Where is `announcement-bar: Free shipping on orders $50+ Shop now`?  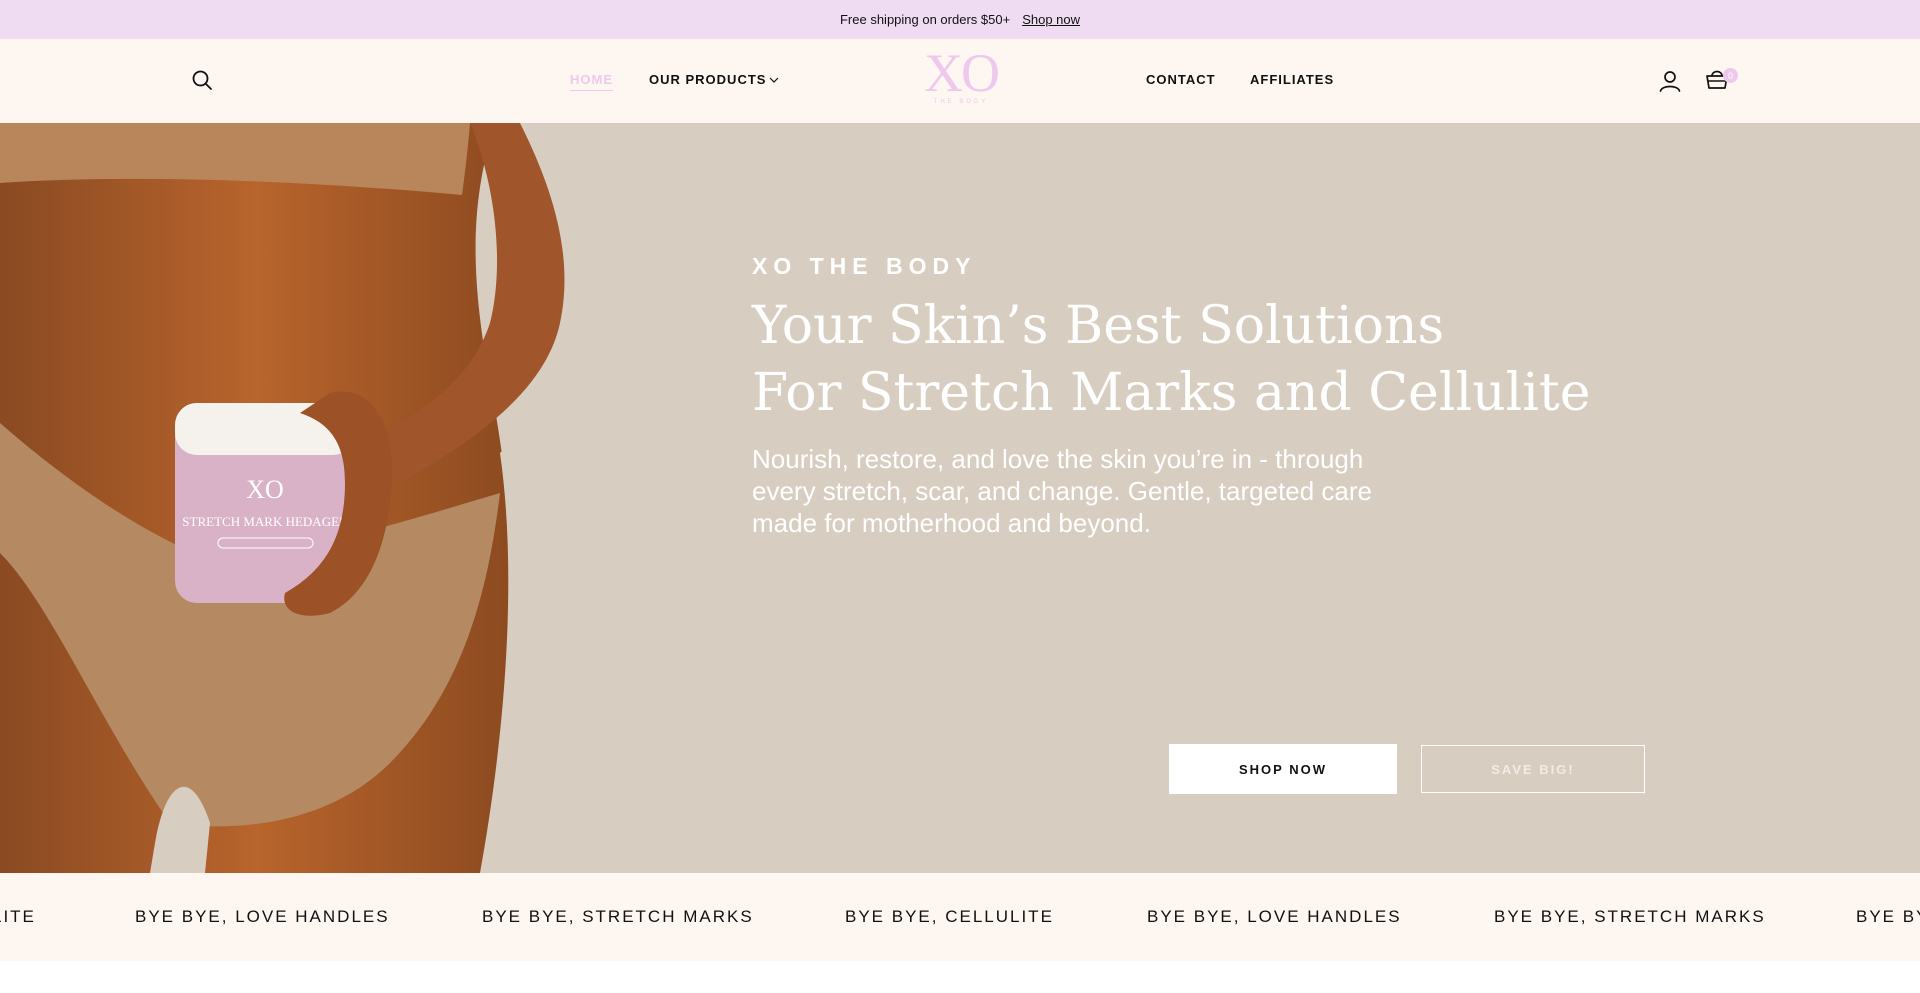
announcement-bar: Free shipping on orders $50+ Shop now is located at coordinates (960, 19).